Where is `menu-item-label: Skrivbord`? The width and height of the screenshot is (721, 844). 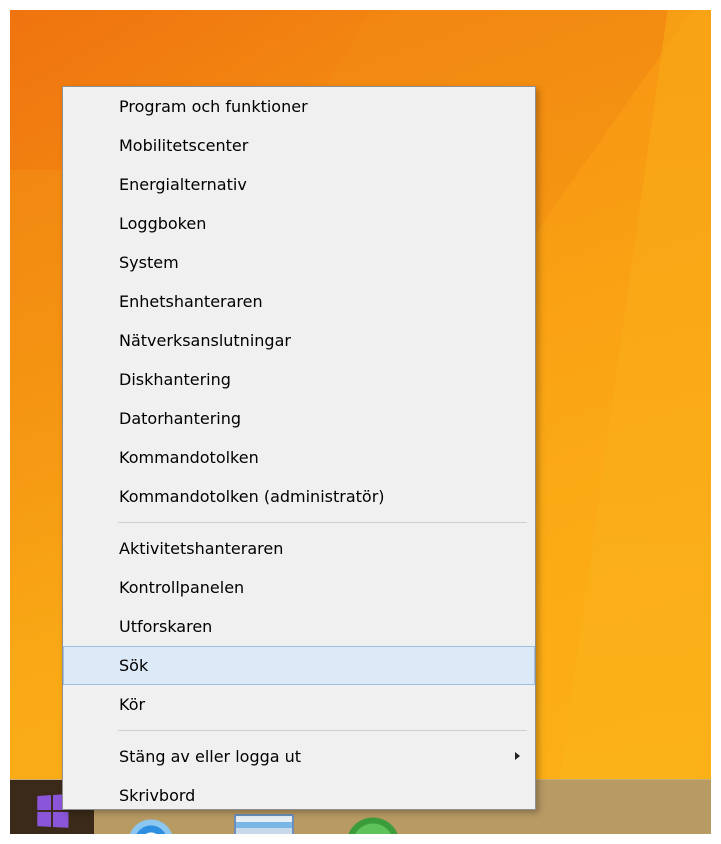
menu-item-label: Skrivbord is located at coordinates (157, 795).